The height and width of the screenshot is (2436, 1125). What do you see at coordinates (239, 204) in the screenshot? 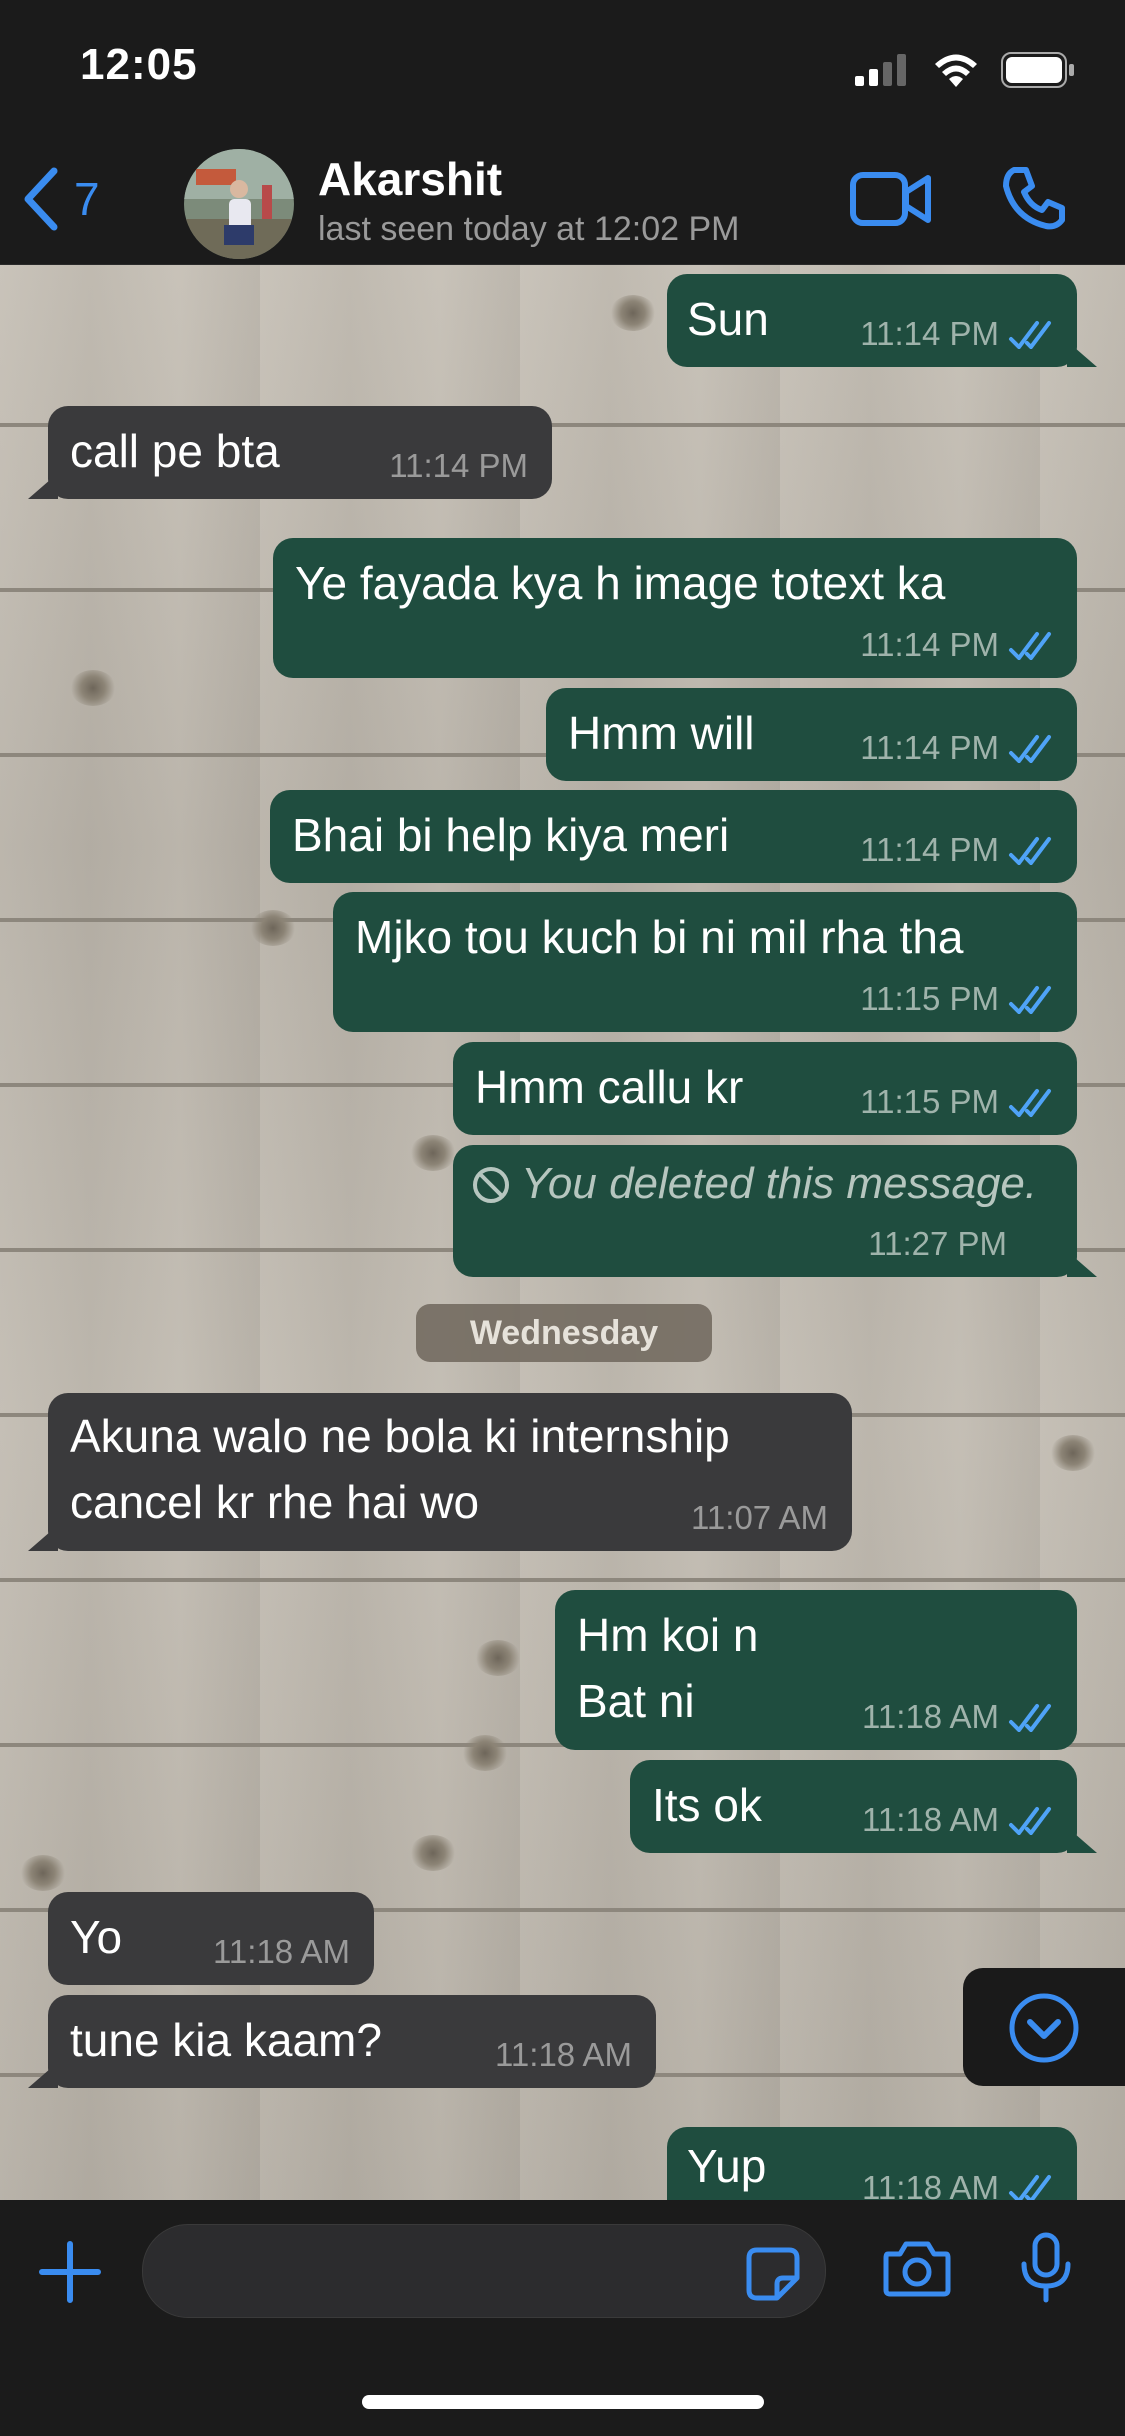
I see `avatar` at bounding box center [239, 204].